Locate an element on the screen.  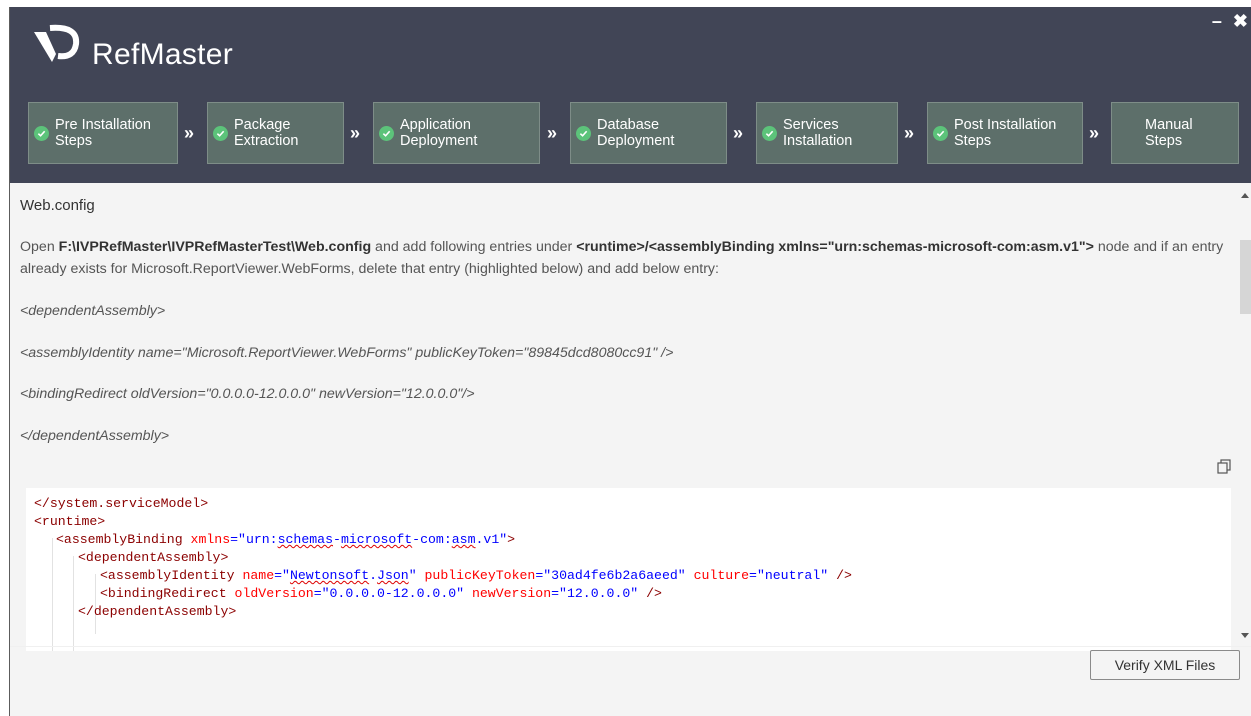
code-line-partial: ────── is located at coordinates (74, 491).